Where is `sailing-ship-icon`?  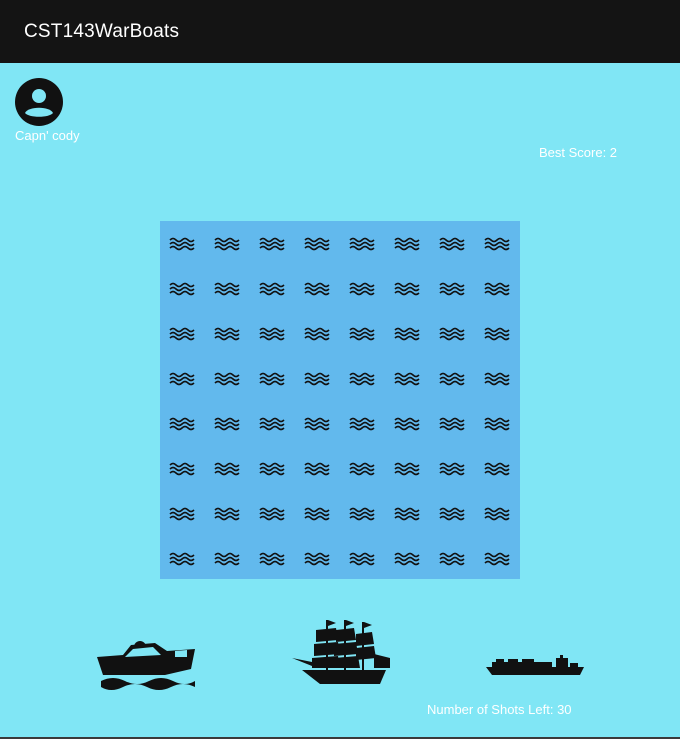
sailing-ship-icon is located at coordinates (341, 654).